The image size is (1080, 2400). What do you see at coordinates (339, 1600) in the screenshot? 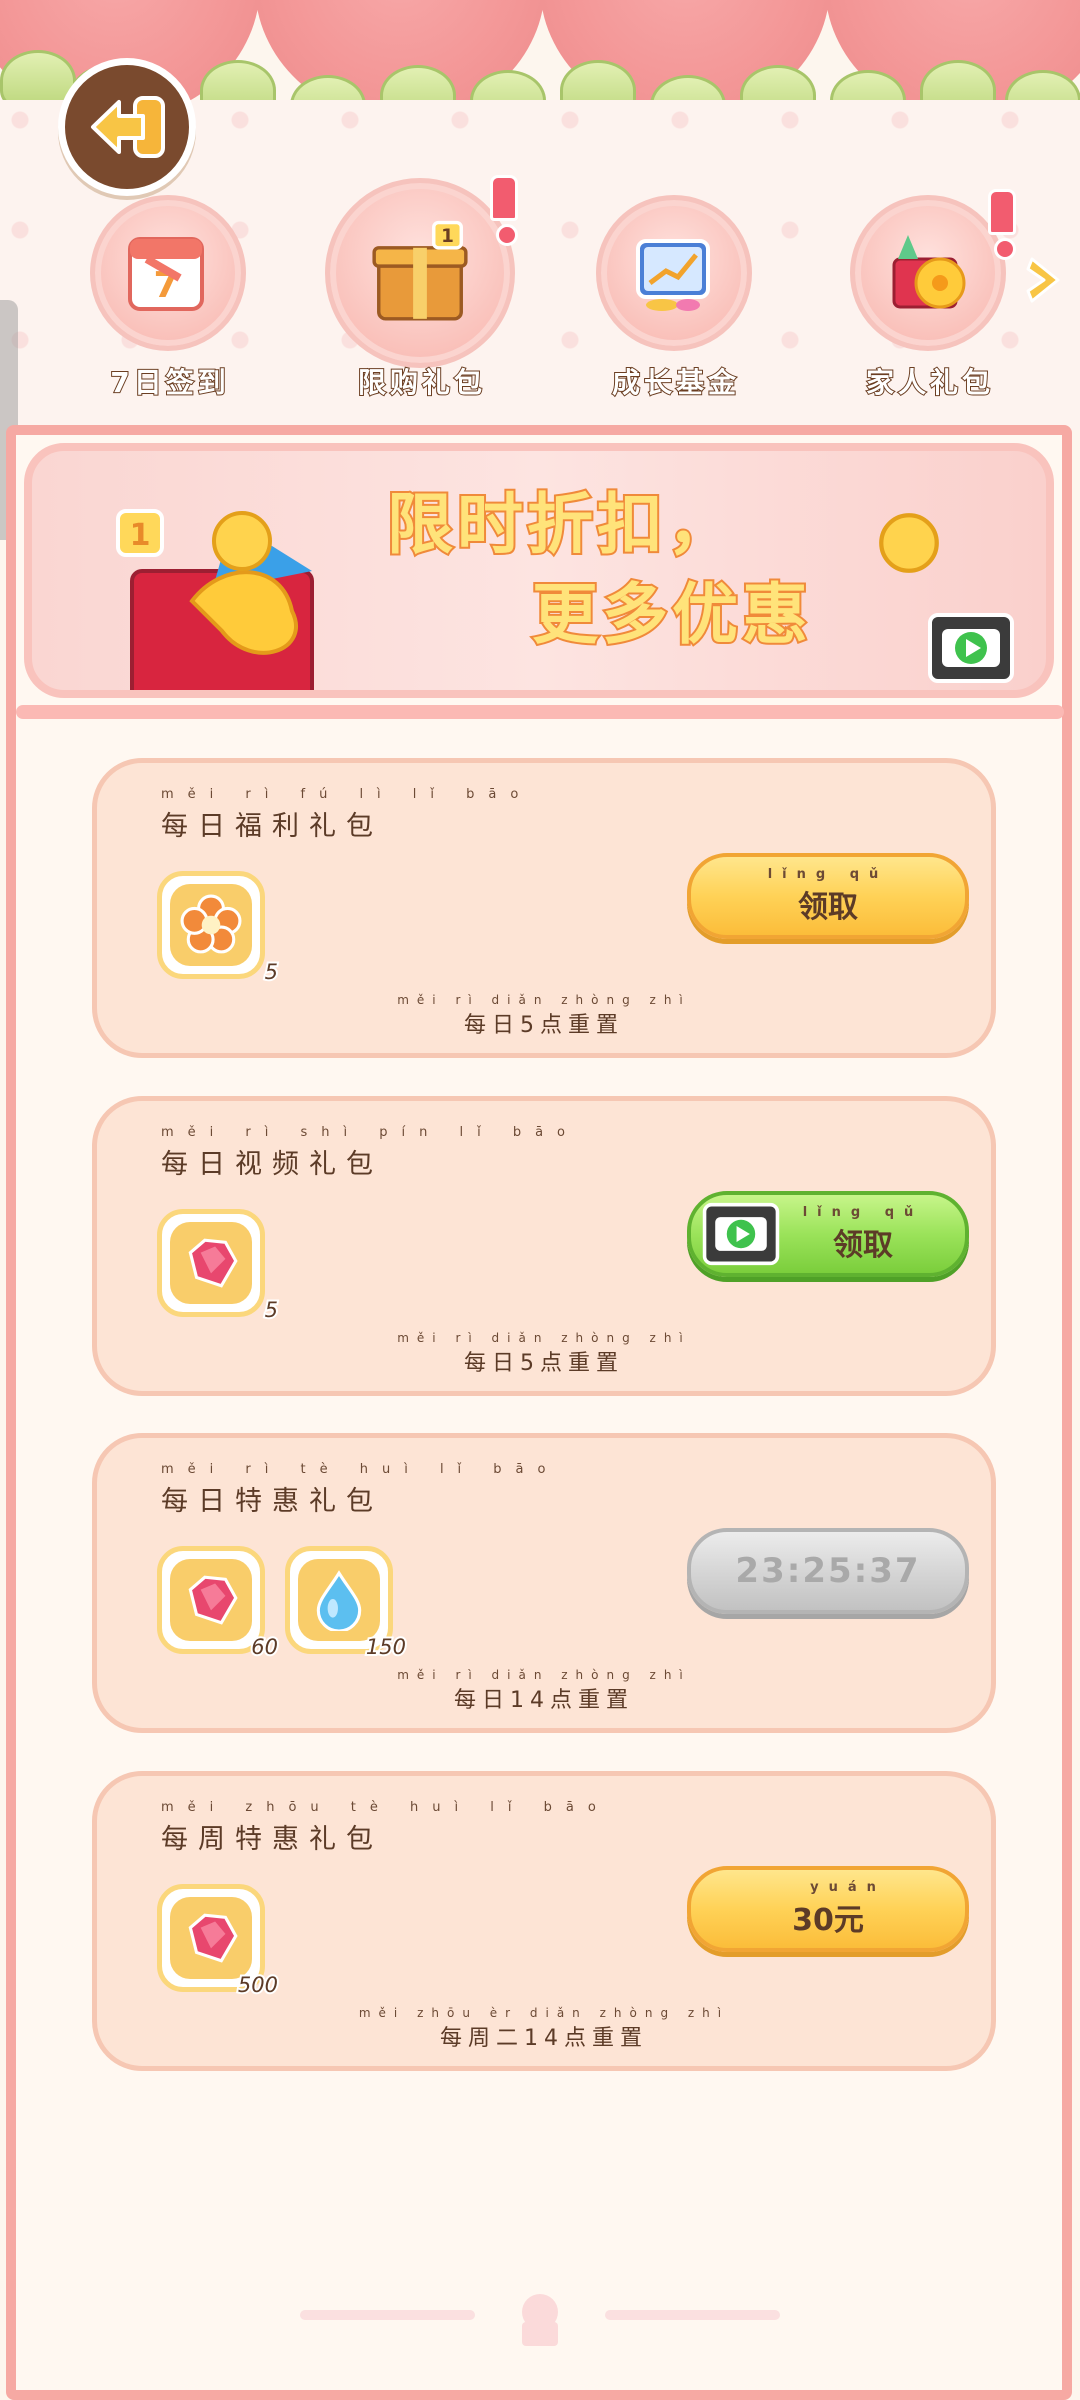
I see `water-drop-icon` at bounding box center [339, 1600].